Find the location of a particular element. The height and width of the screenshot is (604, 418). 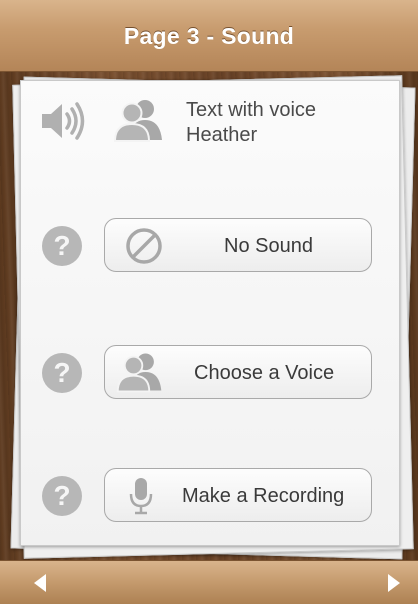

right-arrow-icon is located at coordinates (393, 583).